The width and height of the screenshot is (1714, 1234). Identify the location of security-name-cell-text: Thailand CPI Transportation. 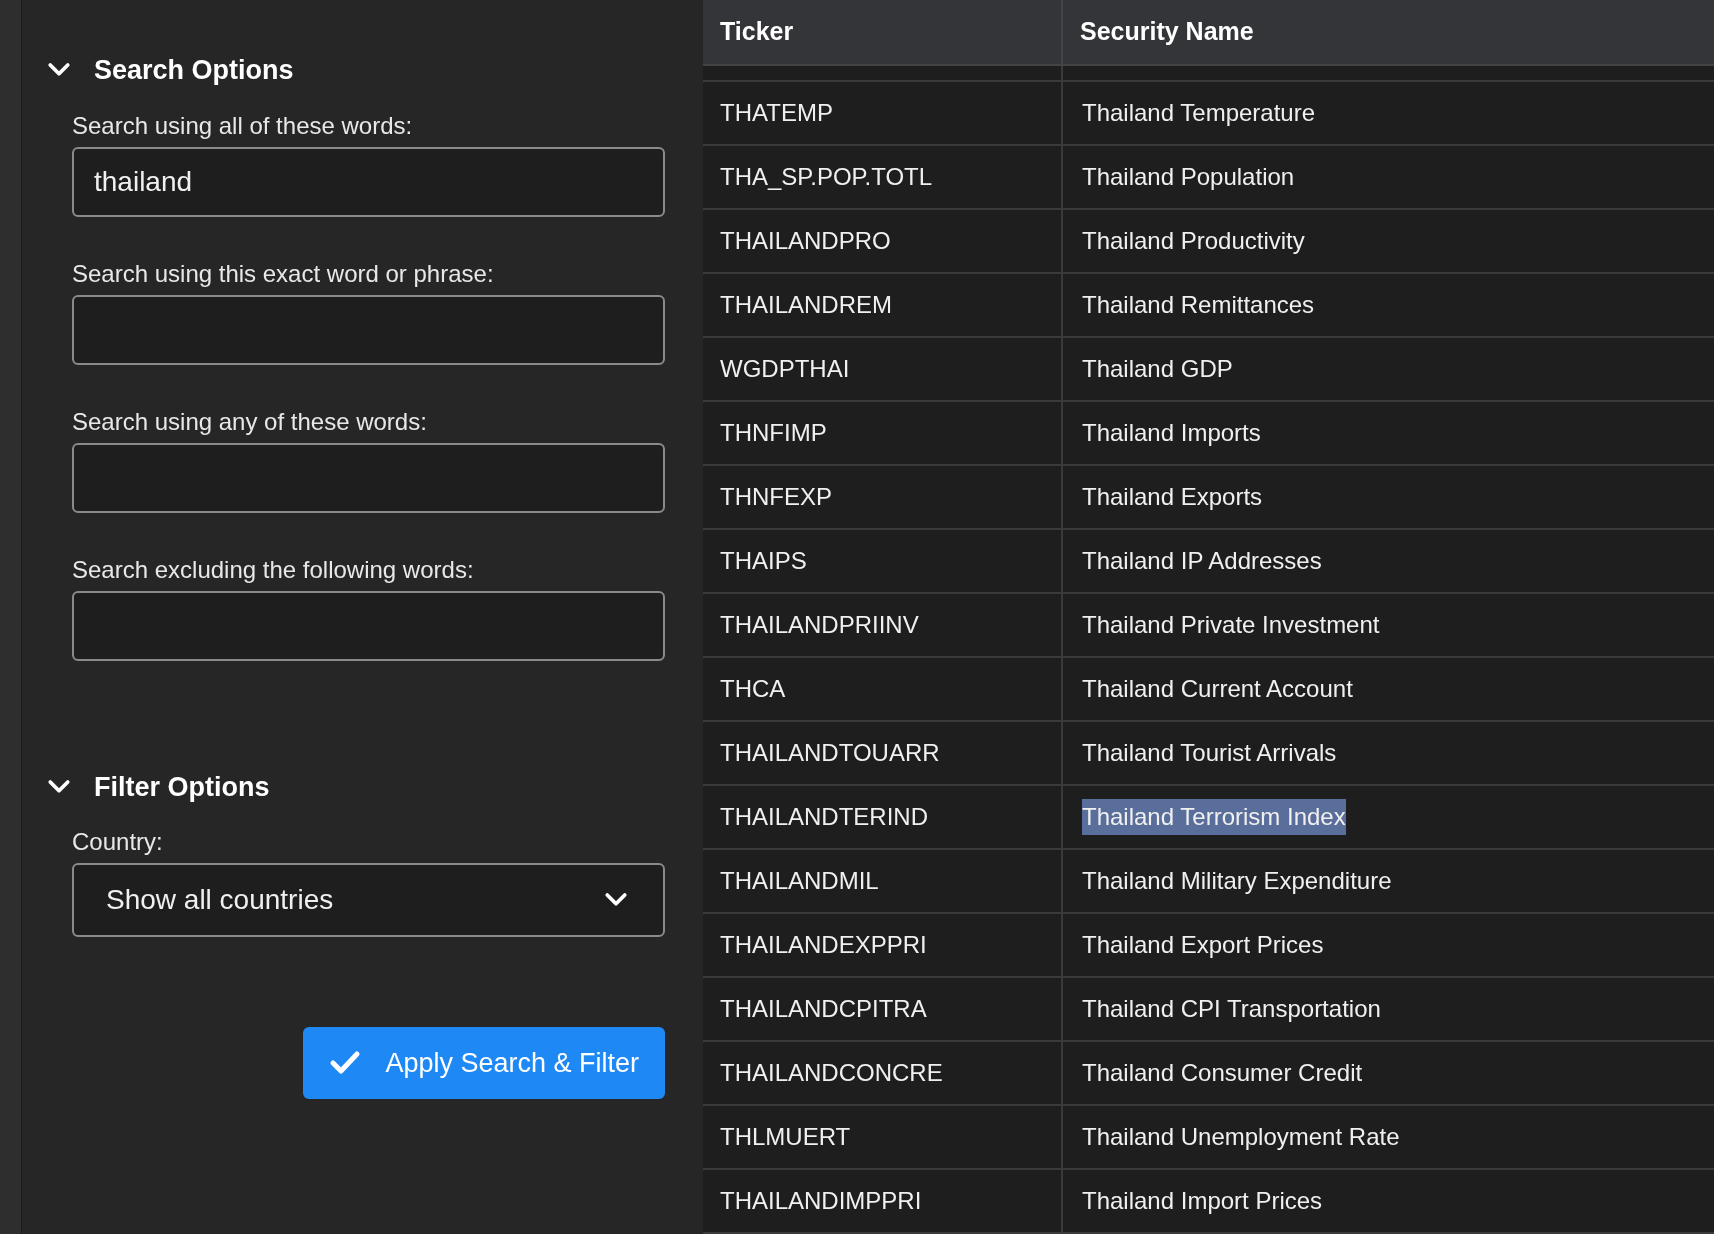
(1231, 1009).